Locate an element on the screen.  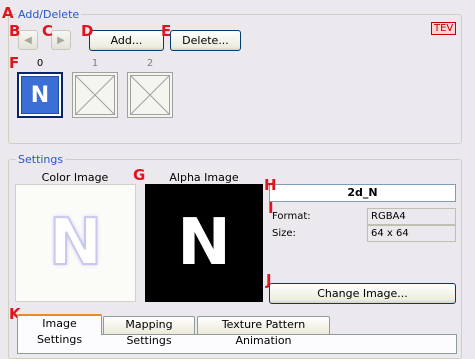
alpha-image-preview: N is located at coordinates (204, 243).